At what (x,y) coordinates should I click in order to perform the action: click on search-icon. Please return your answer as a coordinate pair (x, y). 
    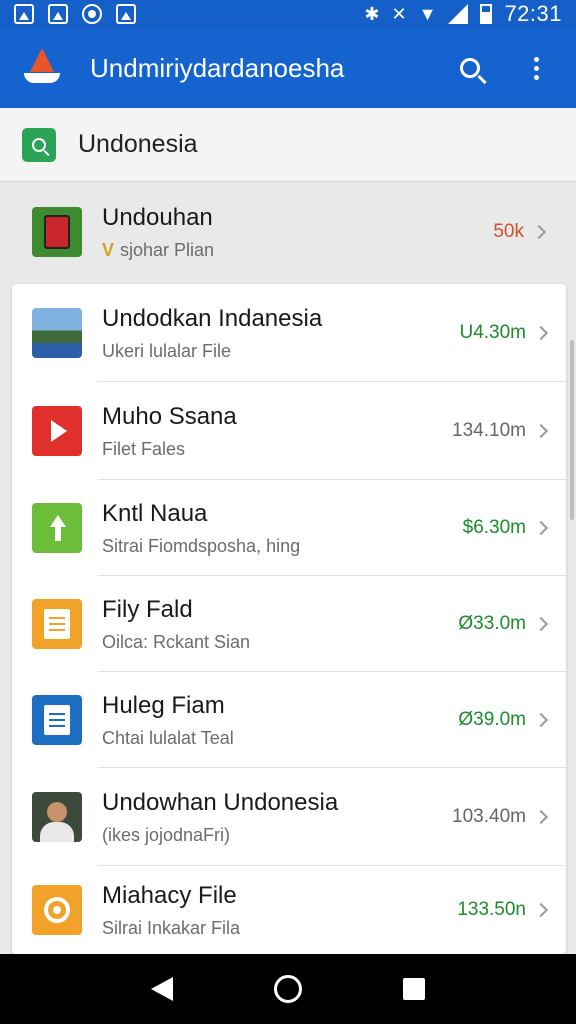
    Looking at the image, I should click on (470, 68).